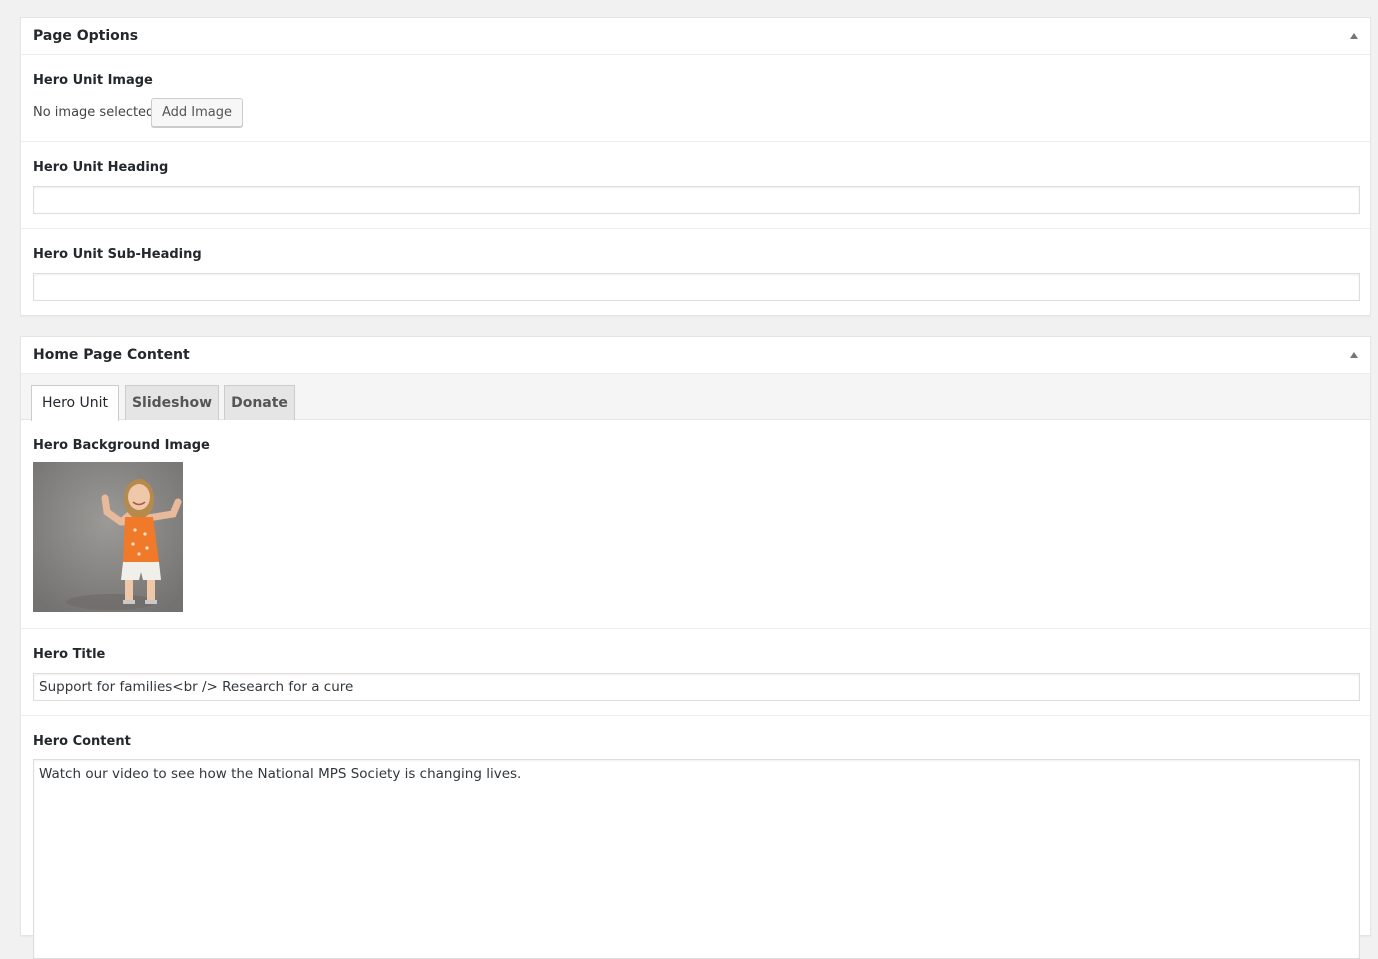  Describe the element at coordinates (101, 167) in the screenshot. I see `hero-unit-heading-label: Hero Unit Heading` at that location.